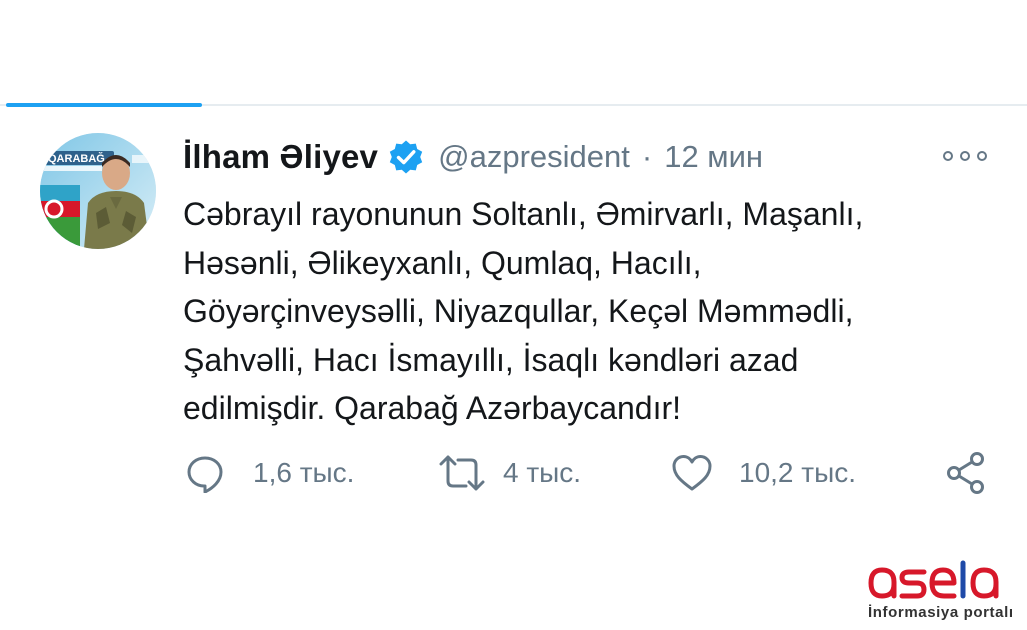  I want to click on retweet-button: 4 тыс., so click(510, 473).